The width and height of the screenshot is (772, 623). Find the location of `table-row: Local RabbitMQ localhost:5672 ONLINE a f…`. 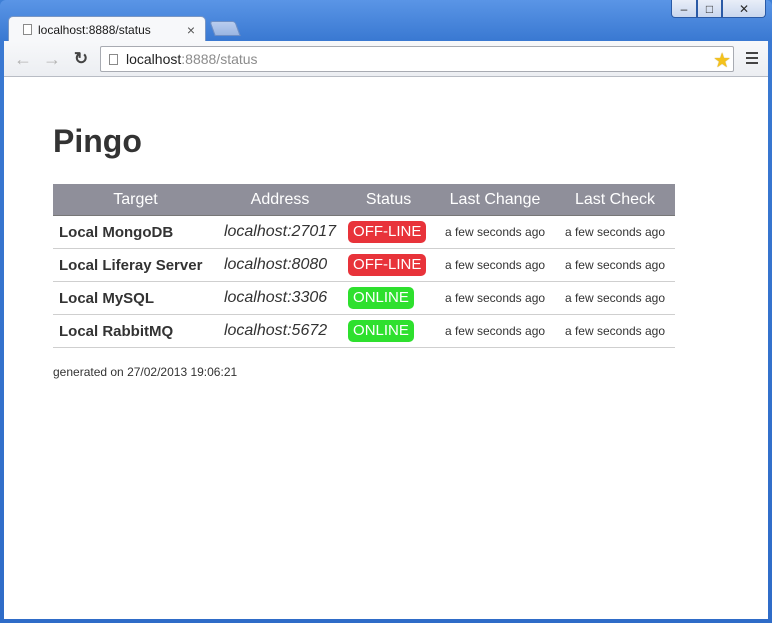

table-row: Local RabbitMQ localhost:5672 ONLINE a f… is located at coordinates (364, 331).